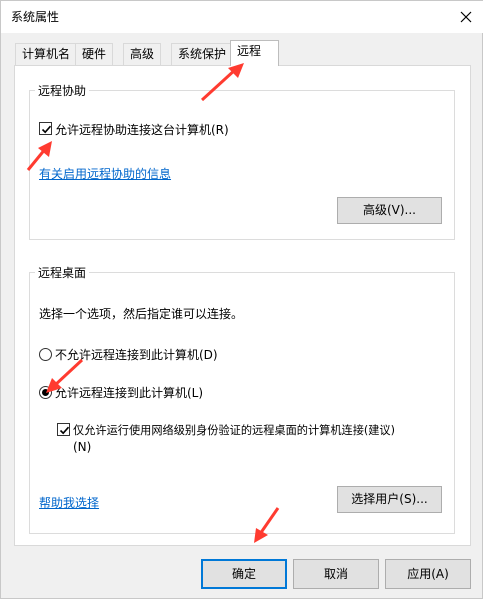 The height and width of the screenshot is (599, 483). What do you see at coordinates (35, 17) in the screenshot?
I see `window-title: 系统属性` at bounding box center [35, 17].